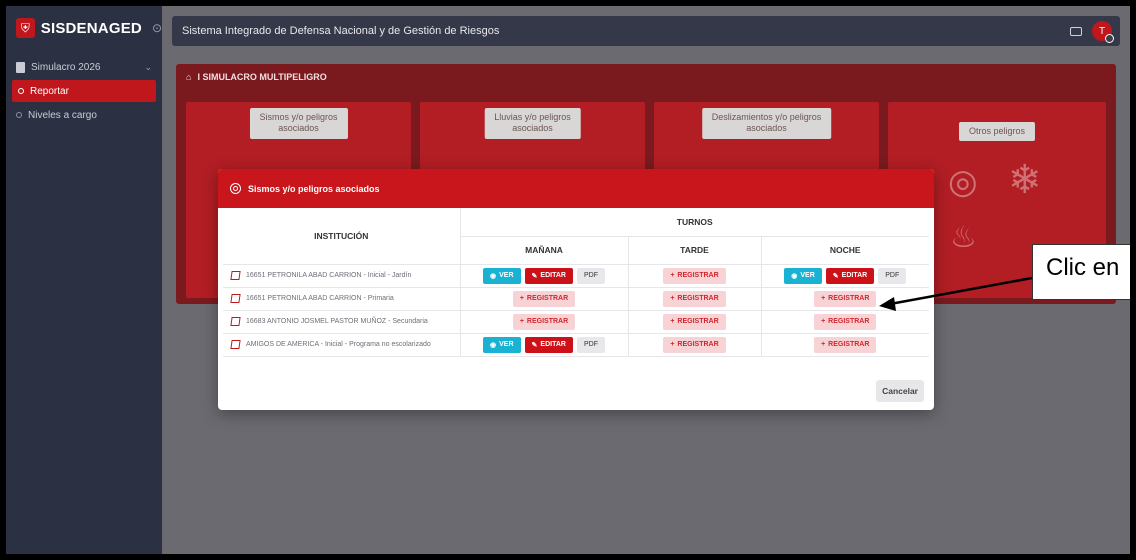 This screenshot has height=560, width=1136. Describe the element at coordinates (766, 123) in the screenshot. I see `tile-label: Deslizamientos y/o peligros asociados` at that location.